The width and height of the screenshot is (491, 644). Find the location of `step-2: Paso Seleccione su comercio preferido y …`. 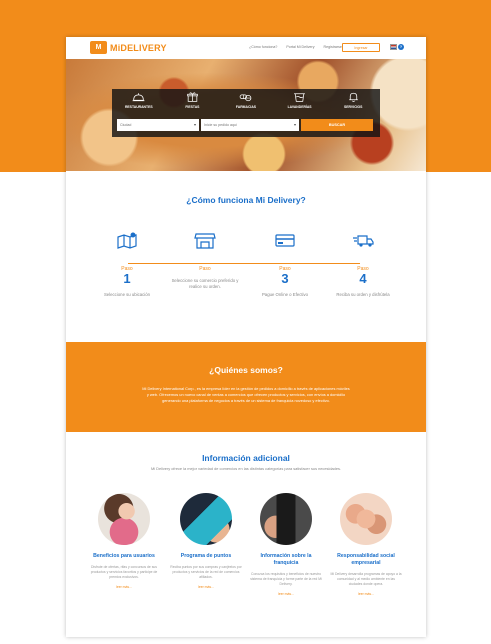

step-2: Paso Seleccione su comercio preferido y … is located at coordinates (205, 260).